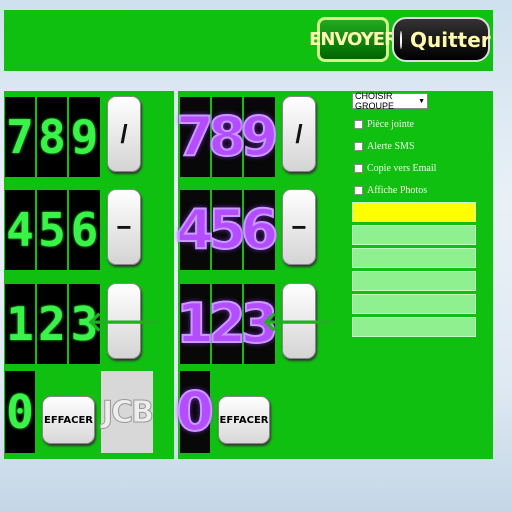  Describe the element at coordinates (259, 137) in the screenshot. I see `neon-key-9: 9` at that location.